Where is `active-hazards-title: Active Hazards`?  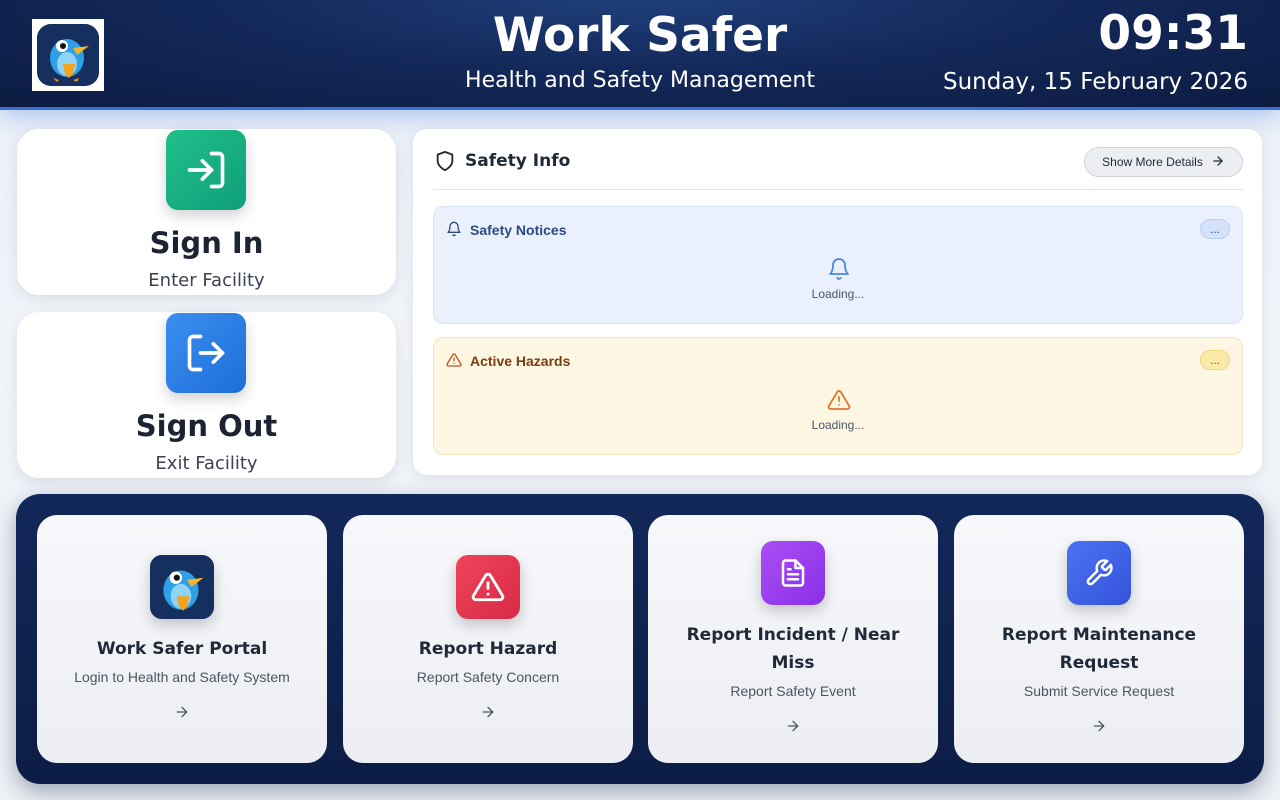 active-hazards-title: Active Hazards is located at coordinates (520, 361).